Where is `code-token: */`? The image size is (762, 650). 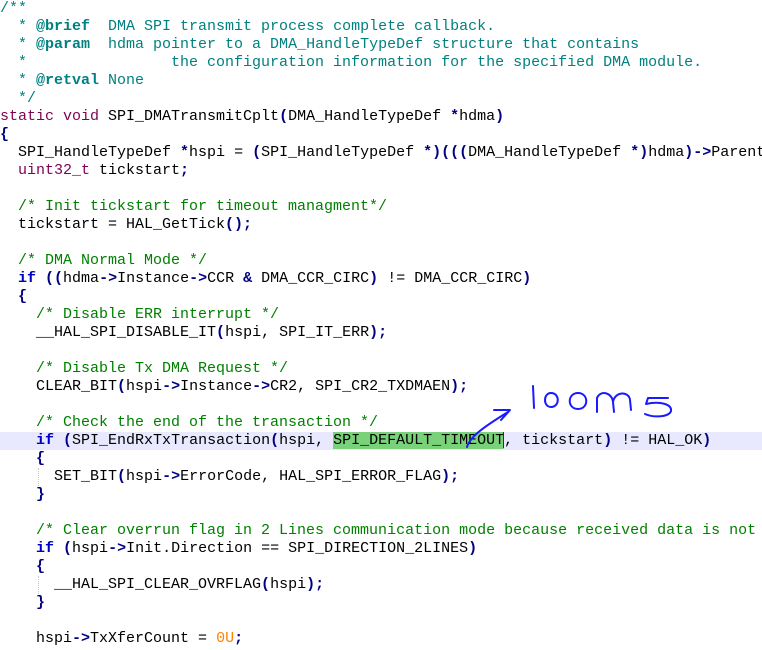 code-token: */ is located at coordinates (18, 98).